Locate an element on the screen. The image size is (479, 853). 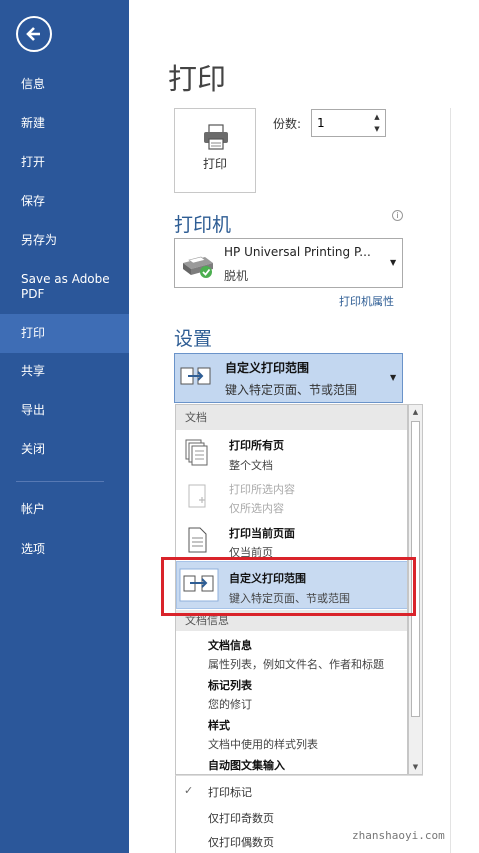
printer-icon is located at coordinates (216, 137).